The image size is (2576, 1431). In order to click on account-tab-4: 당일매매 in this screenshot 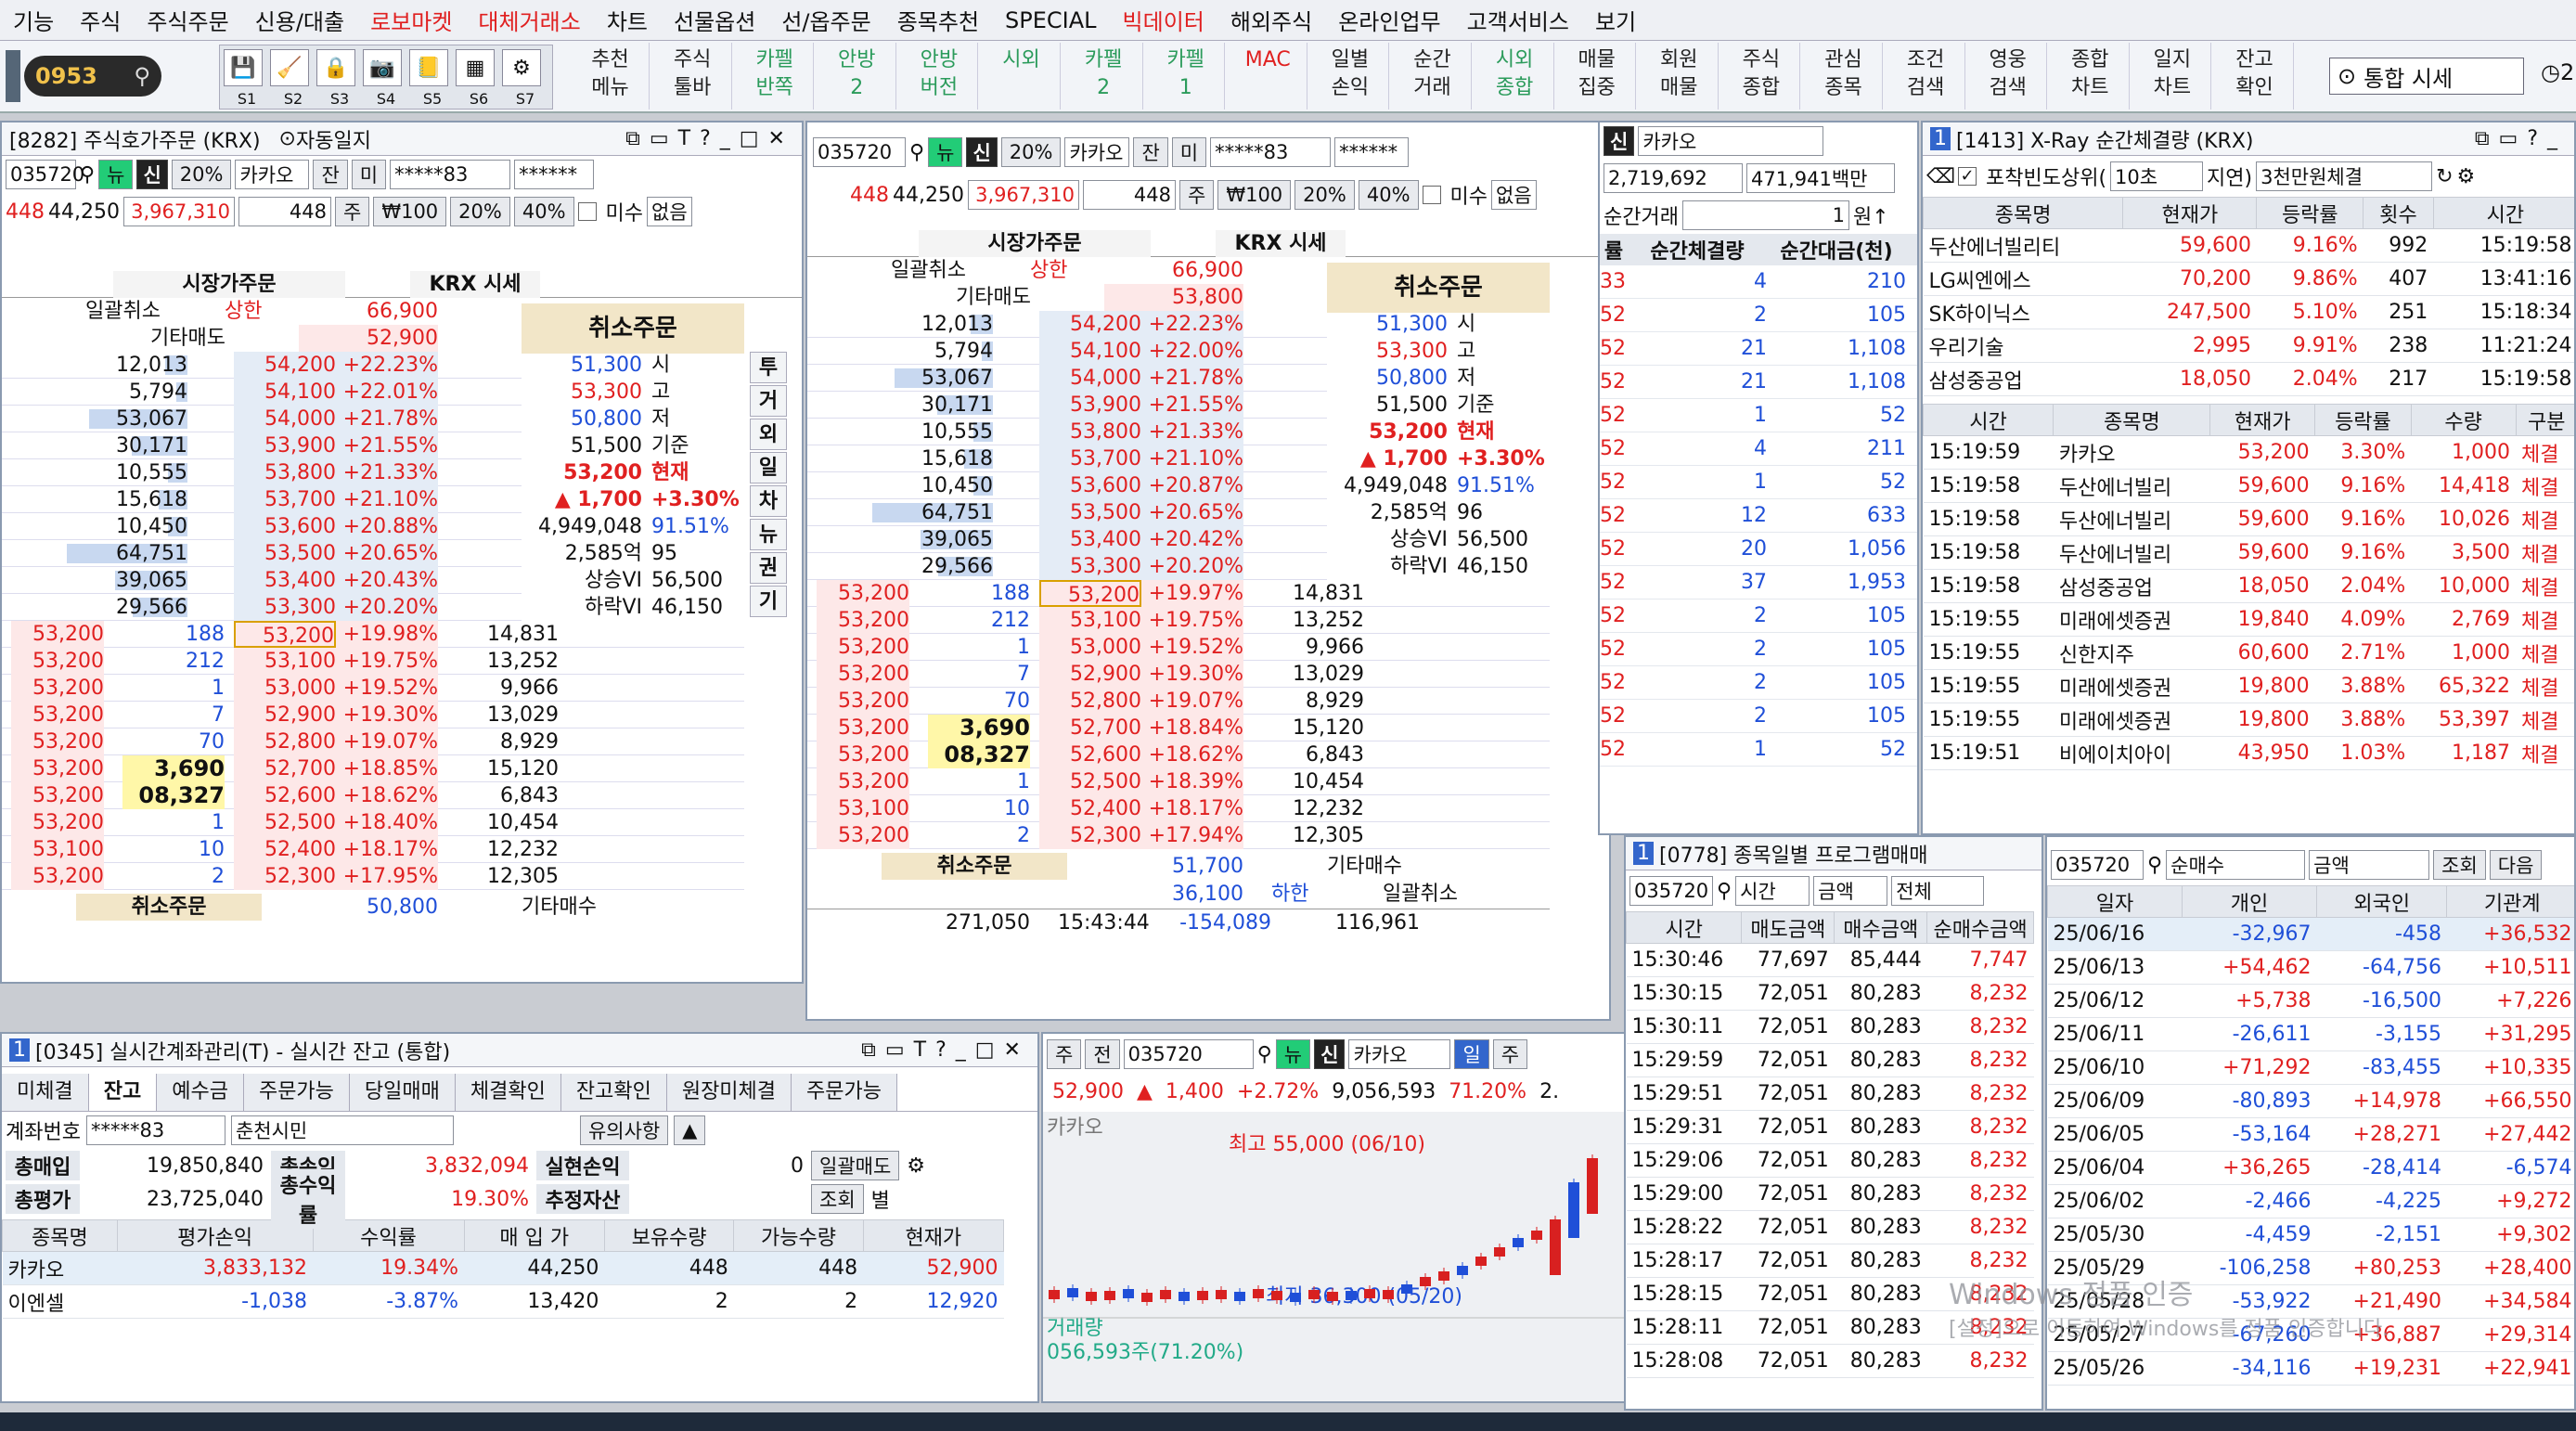, I will do `click(403, 1092)`.